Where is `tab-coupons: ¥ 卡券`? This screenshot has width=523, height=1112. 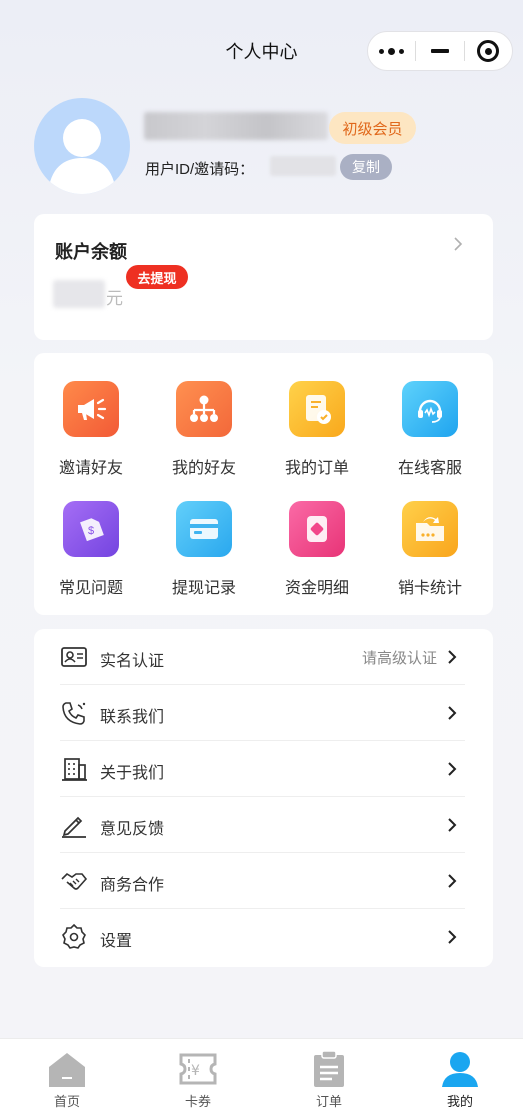 tab-coupons: ¥ 卡券 is located at coordinates (198, 1075).